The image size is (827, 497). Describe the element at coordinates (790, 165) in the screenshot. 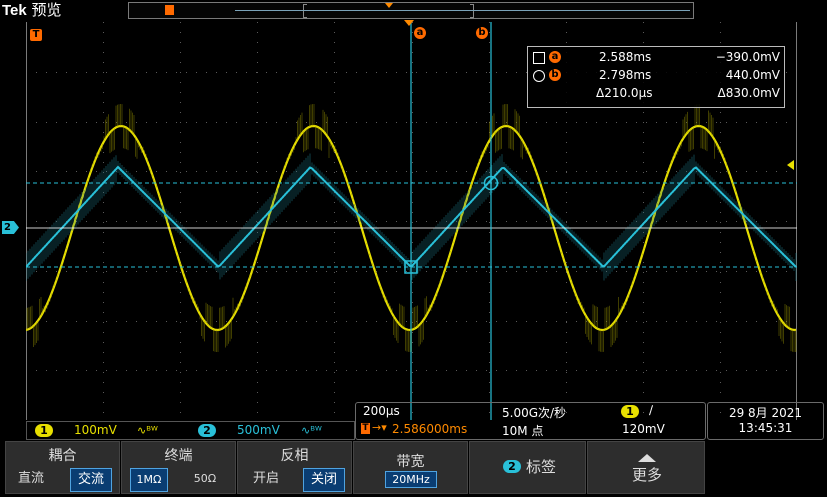

I see `trigger-level-arrow-icon` at that location.